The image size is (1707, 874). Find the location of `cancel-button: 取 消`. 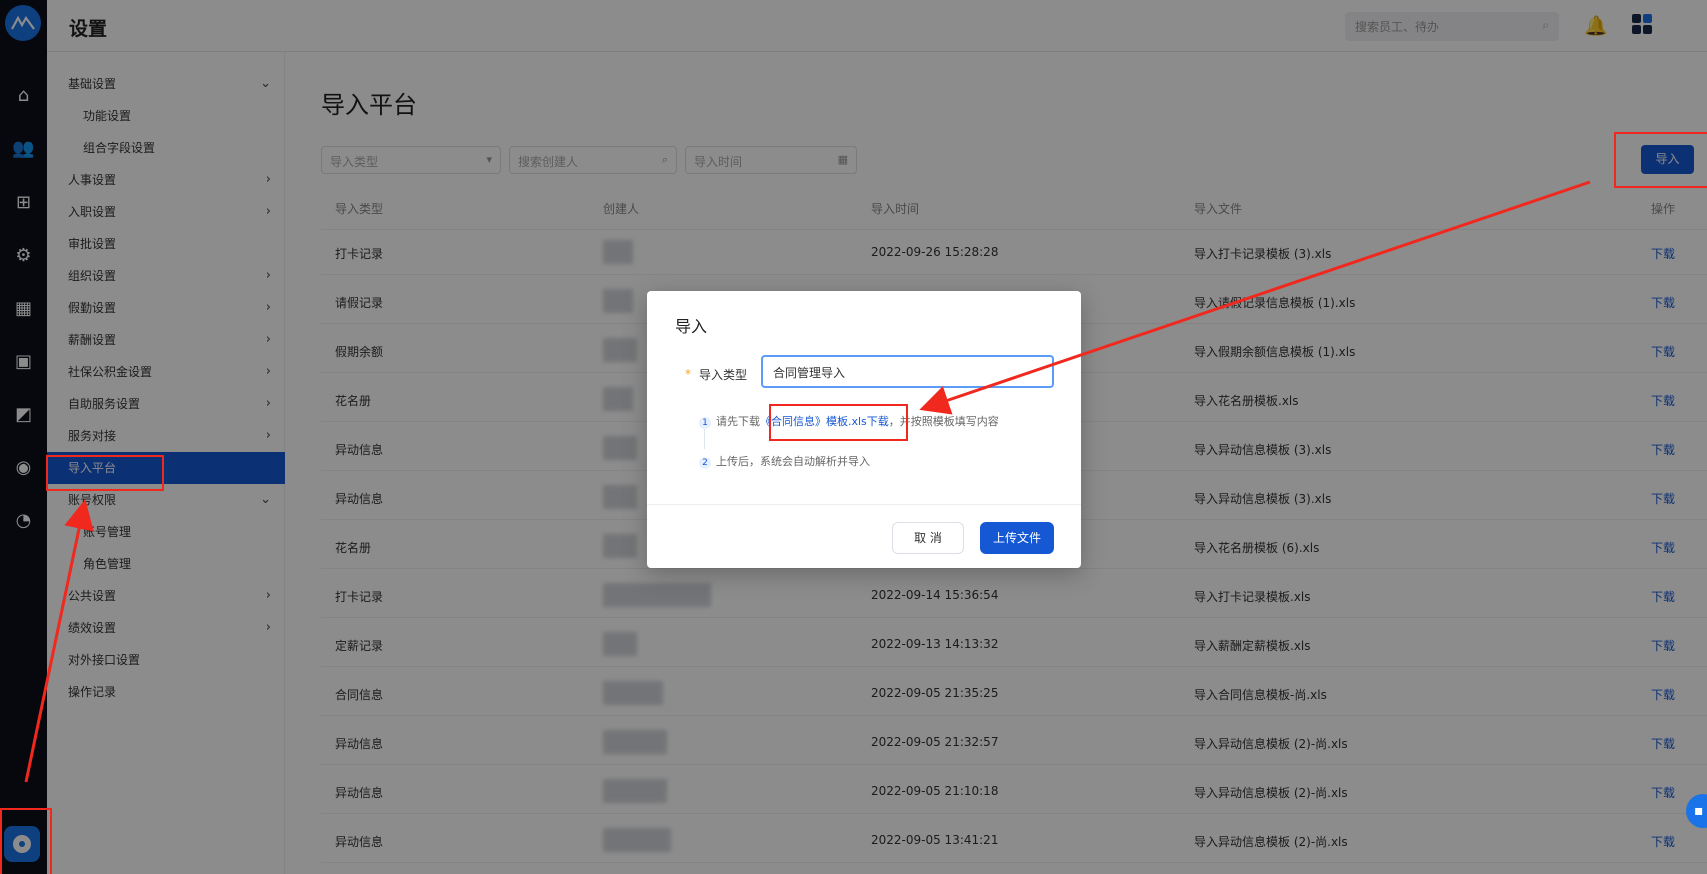

cancel-button: 取 消 is located at coordinates (928, 538).